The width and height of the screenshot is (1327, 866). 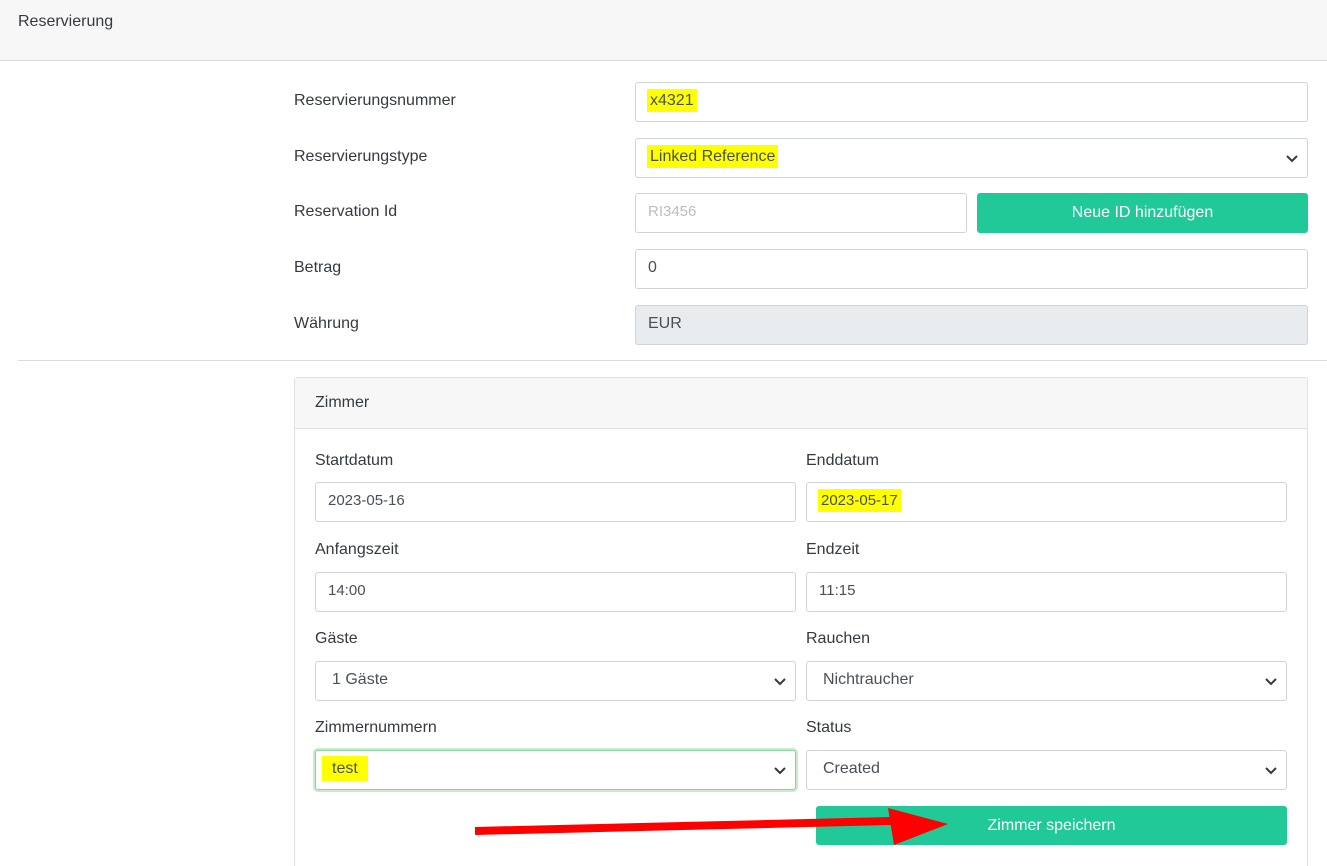 What do you see at coordinates (360, 679) in the screenshot?
I see `guests-value: 1 Gäste` at bounding box center [360, 679].